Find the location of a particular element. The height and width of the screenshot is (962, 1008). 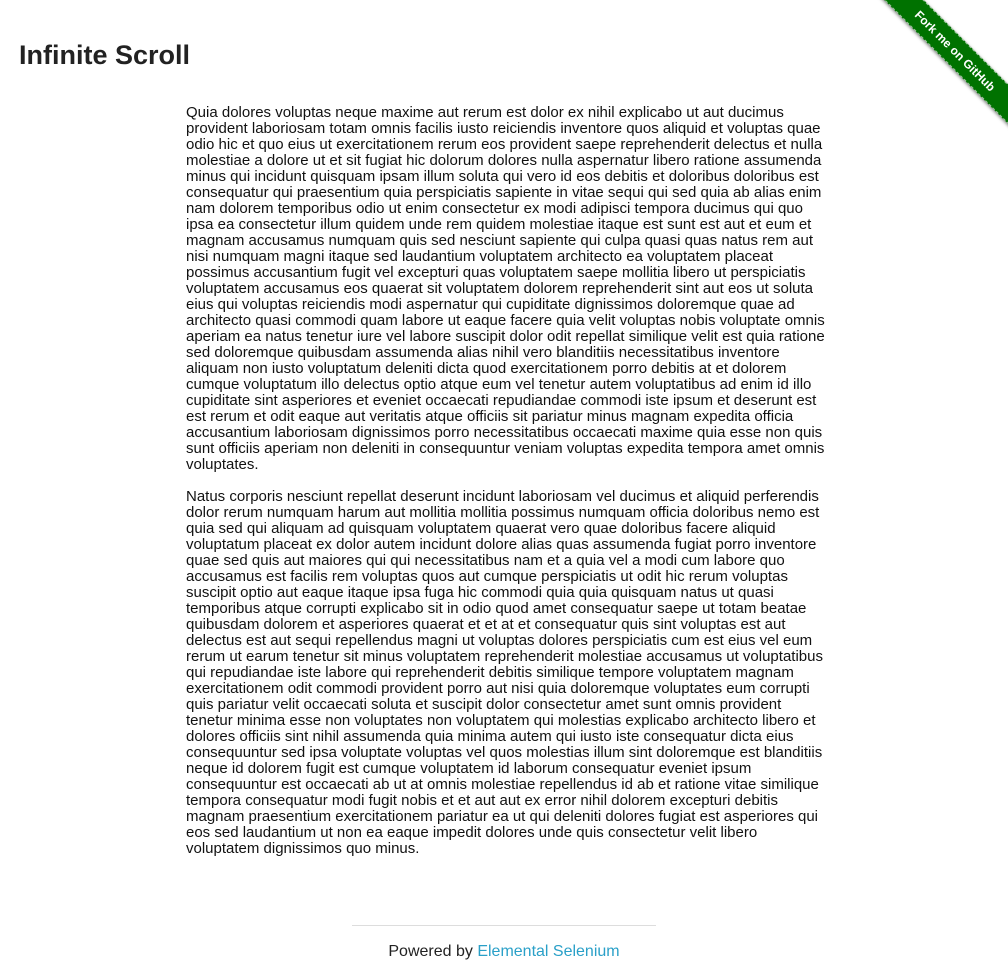

elemental-selenium-link: Elemental Selenium is located at coordinates (548, 951).